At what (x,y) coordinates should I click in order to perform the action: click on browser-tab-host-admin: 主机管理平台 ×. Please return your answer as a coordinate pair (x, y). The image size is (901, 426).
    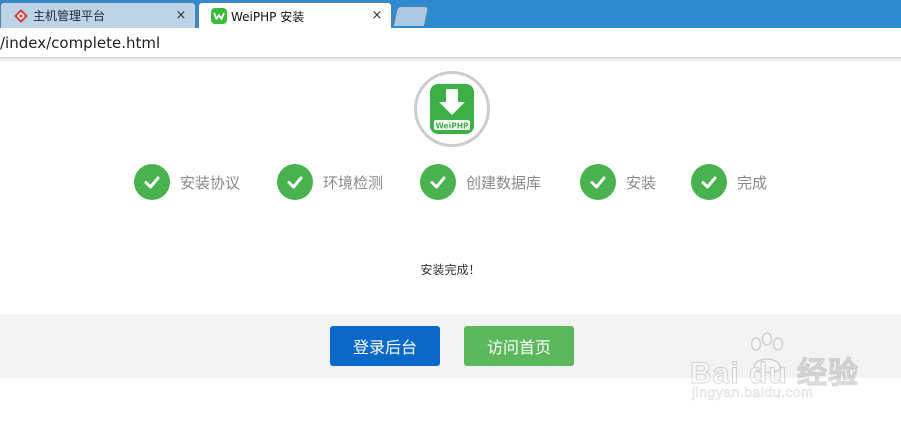
    Looking at the image, I should click on (98, 15).